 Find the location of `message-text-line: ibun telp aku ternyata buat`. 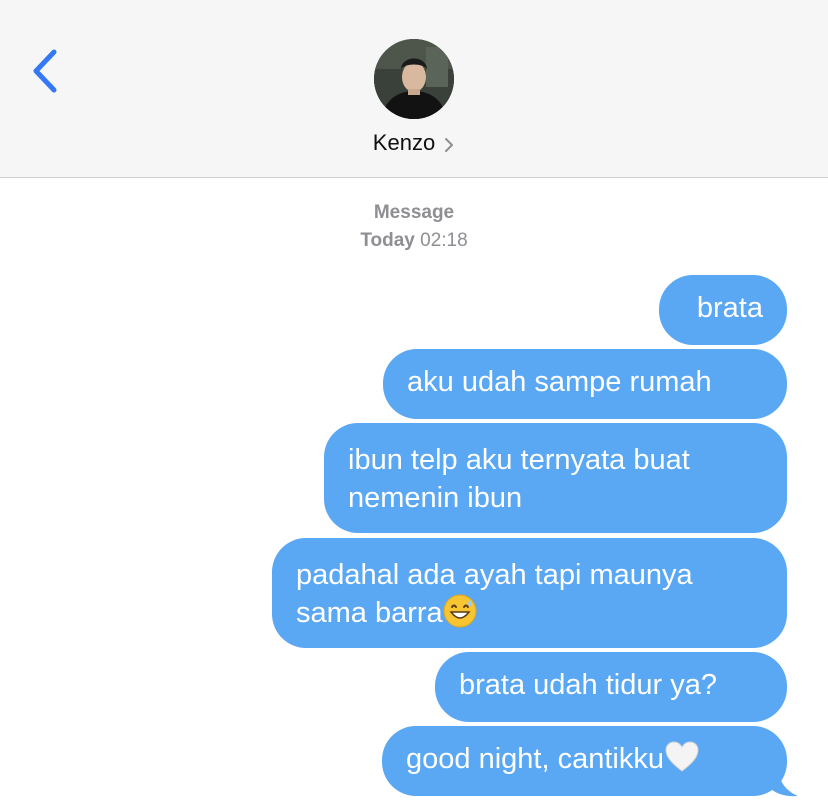

message-text-line: ibun telp aku ternyata buat is located at coordinates (519, 460).